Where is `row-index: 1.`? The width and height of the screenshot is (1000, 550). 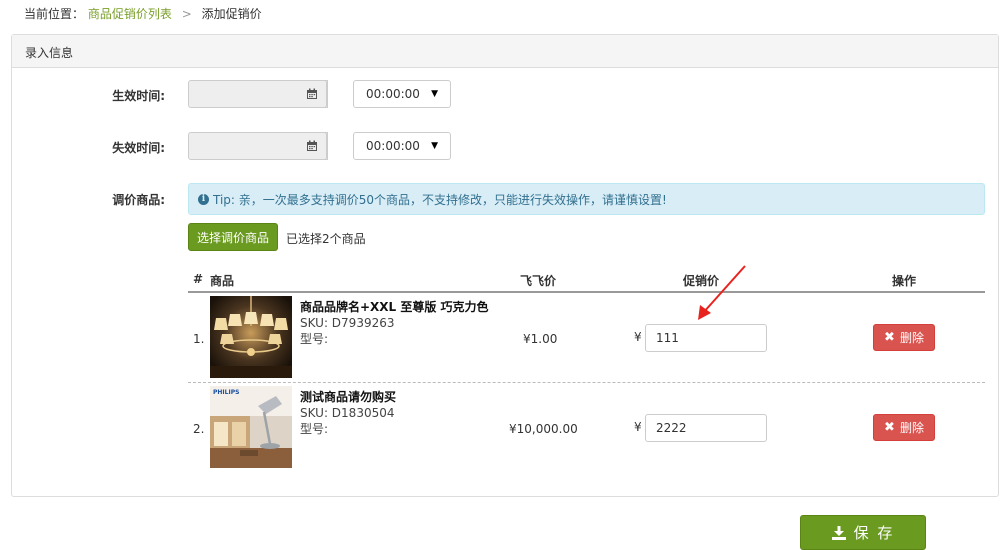 row-index: 1. is located at coordinates (199, 339).